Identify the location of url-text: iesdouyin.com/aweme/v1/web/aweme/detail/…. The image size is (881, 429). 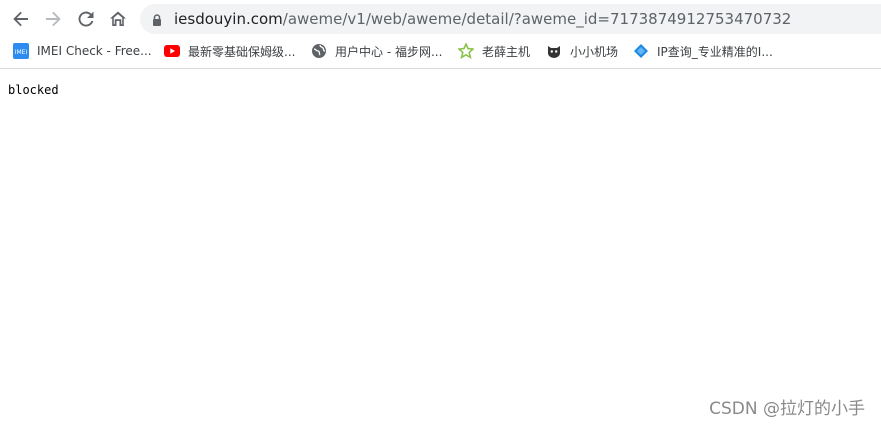
(482, 19).